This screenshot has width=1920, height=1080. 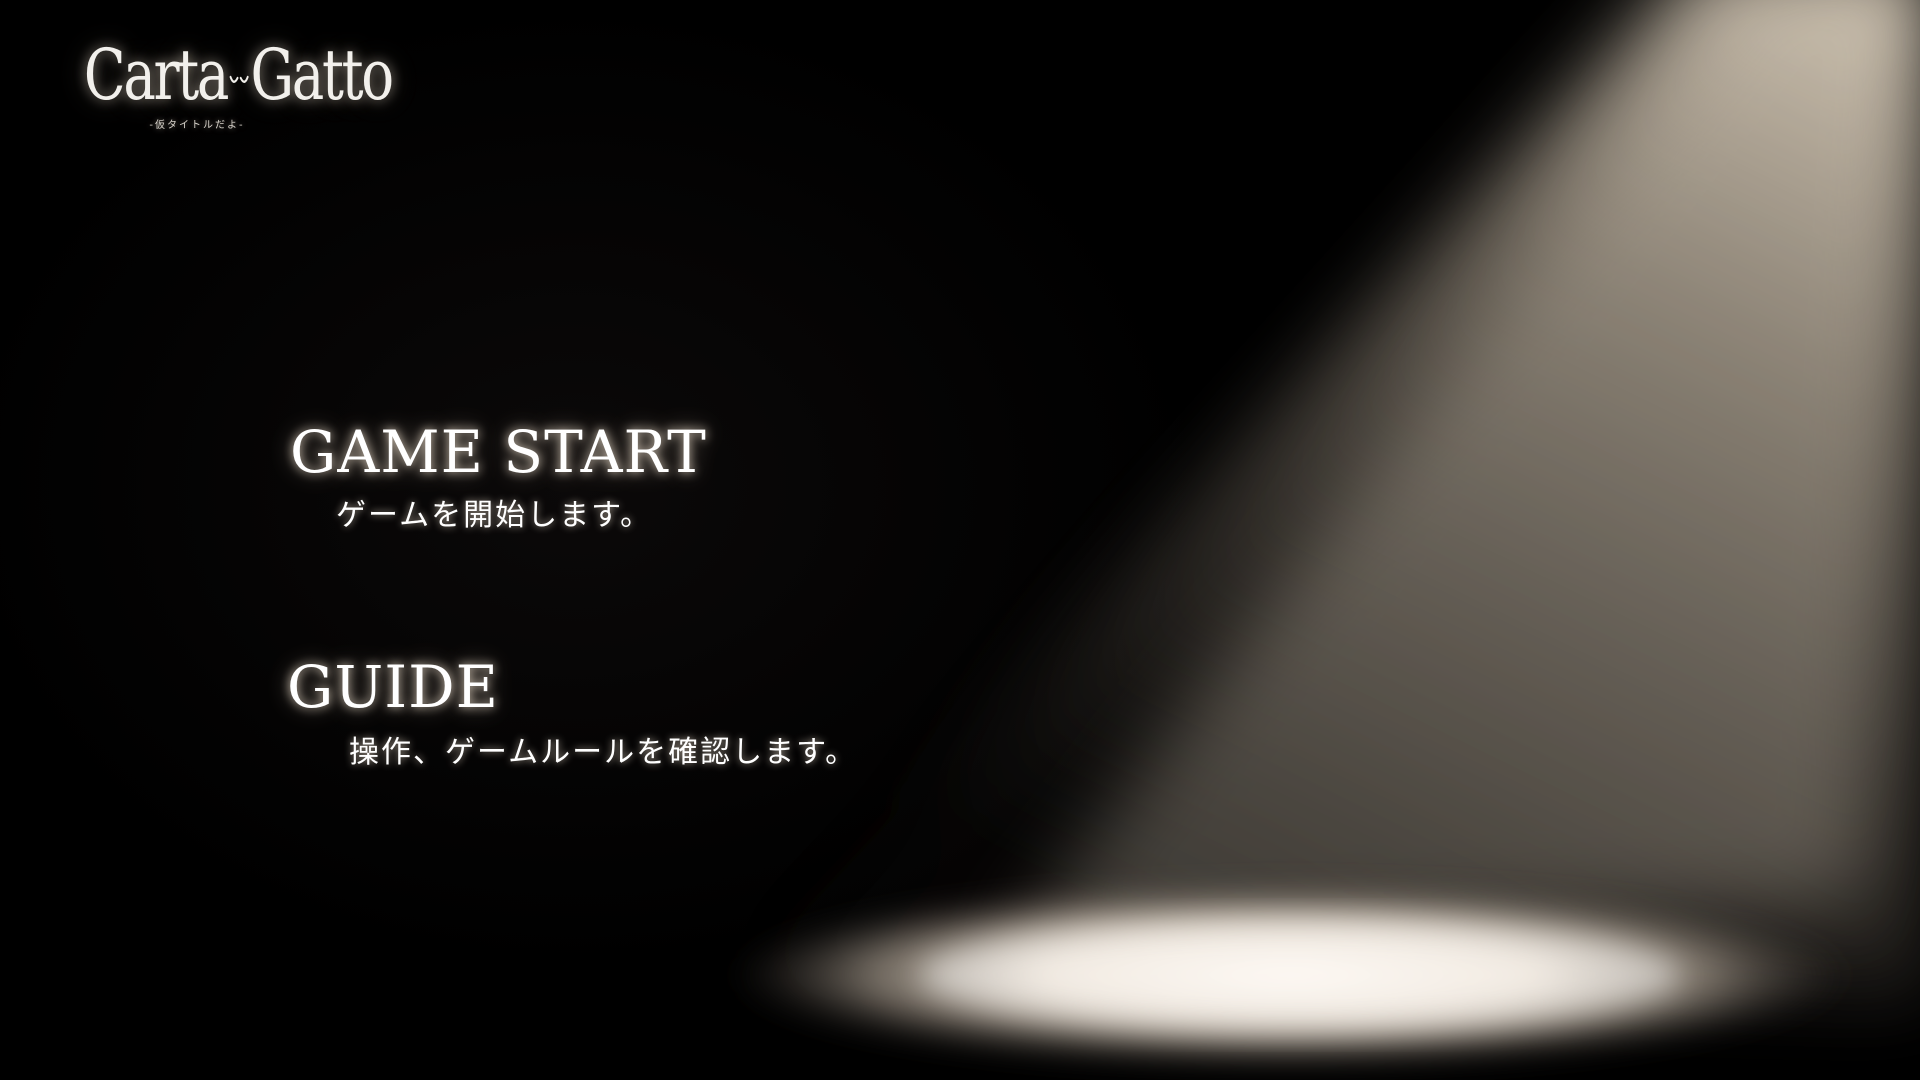 I want to click on guide-description: 操作、ゲームルールを確認します。, so click(x=603, y=752).